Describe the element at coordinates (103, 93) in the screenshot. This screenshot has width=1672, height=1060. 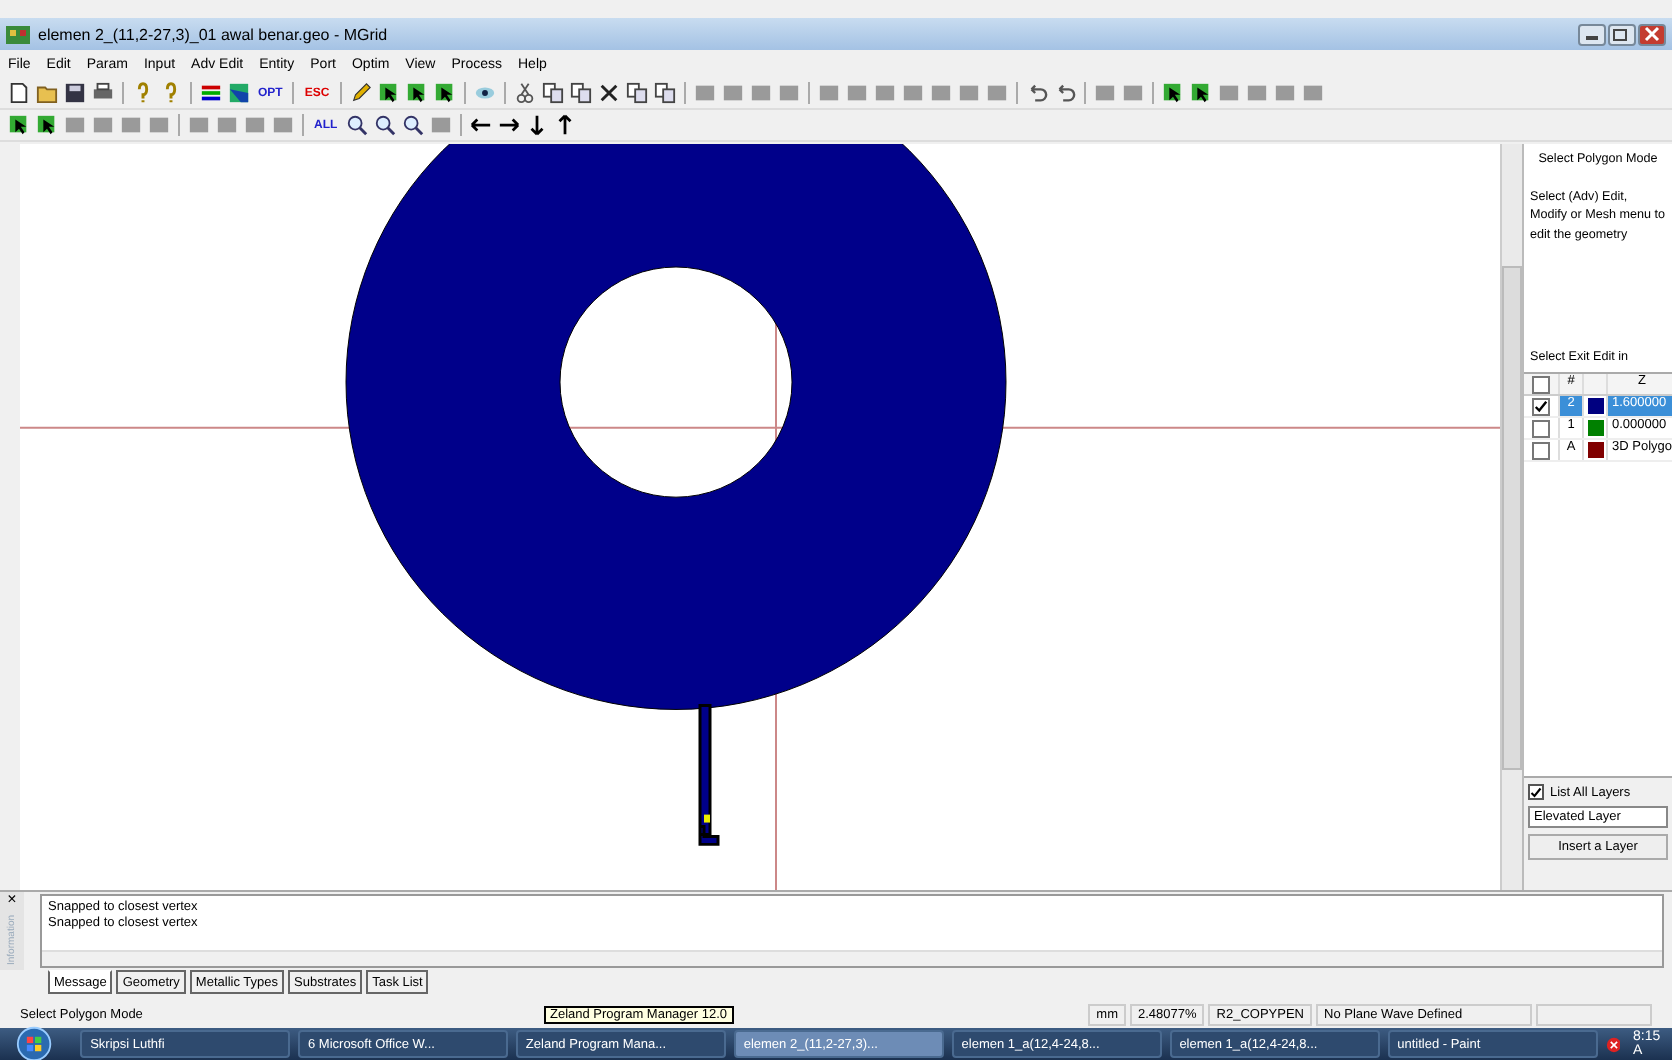
I see `printer-icon` at that location.